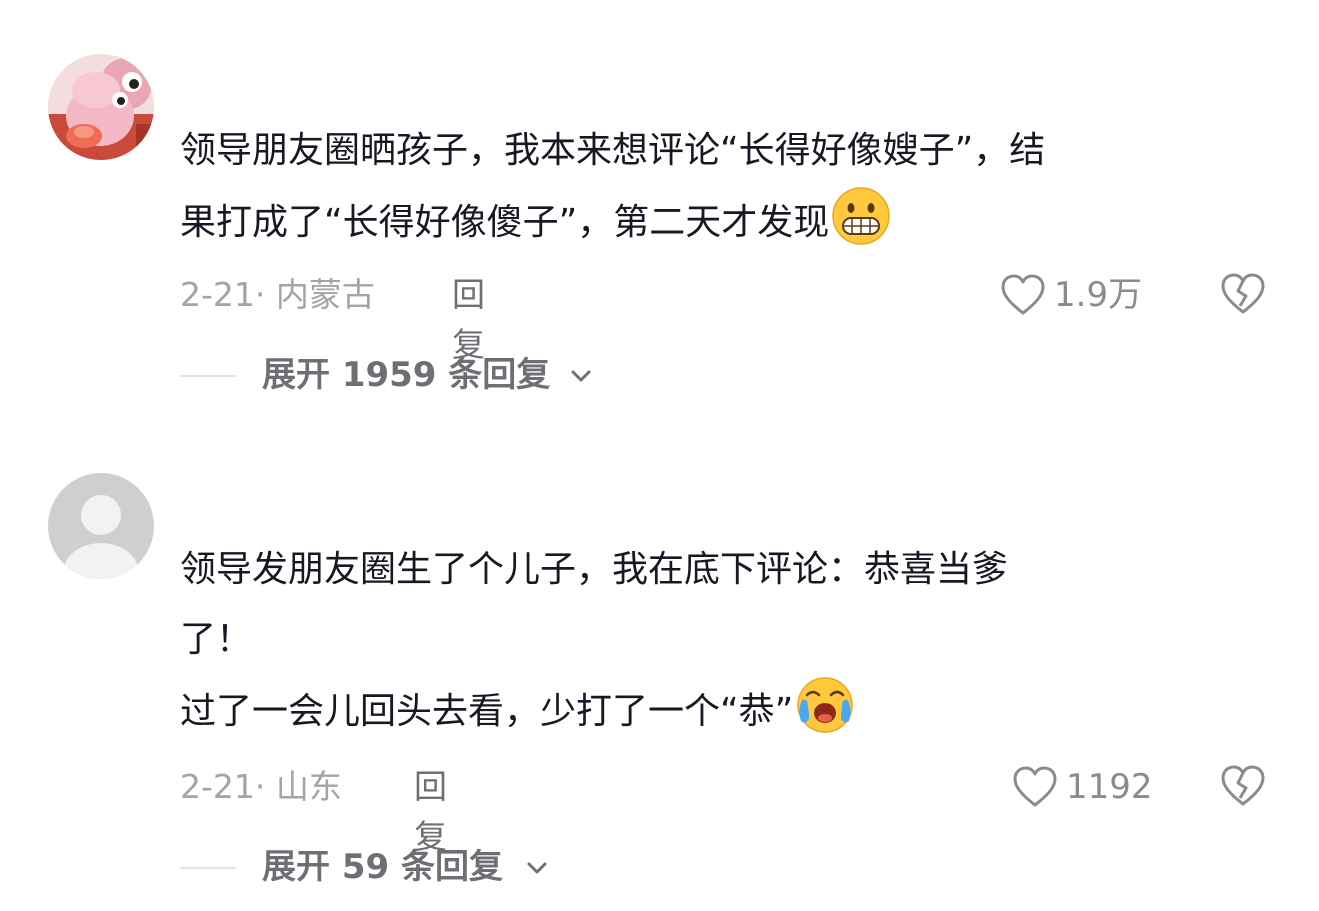 The height and width of the screenshot is (911, 1319). What do you see at coordinates (613, 150) in the screenshot?
I see `comment-line: 领导朋友圈晒孩子，我本来想评论“长得好像嫂子”，结` at bounding box center [613, 150].